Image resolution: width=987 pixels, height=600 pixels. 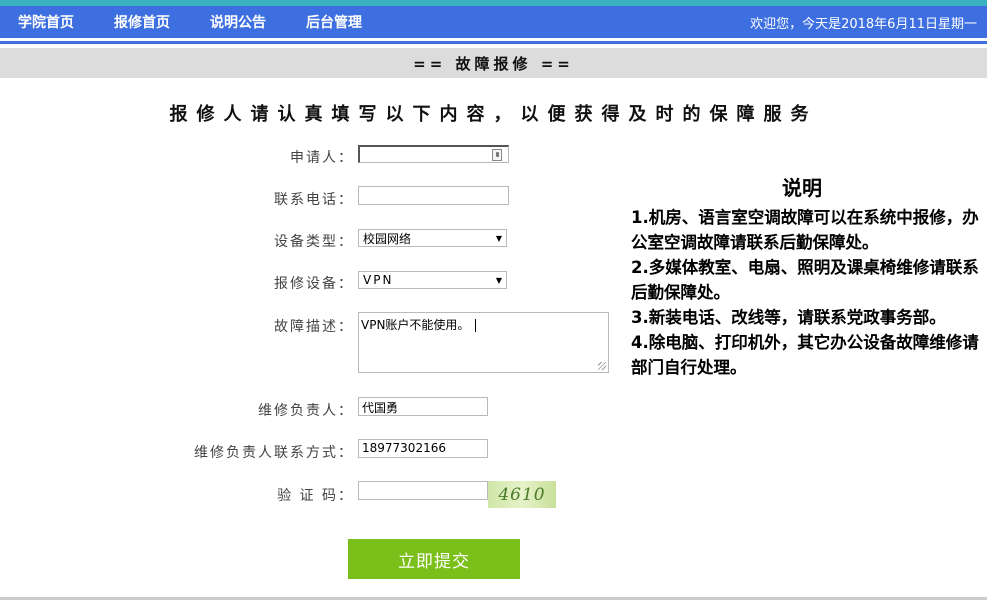 I want to click on instruction-item: 3.新装电话、改线等，请联系党政事务部。, so click(x=788, y=317).